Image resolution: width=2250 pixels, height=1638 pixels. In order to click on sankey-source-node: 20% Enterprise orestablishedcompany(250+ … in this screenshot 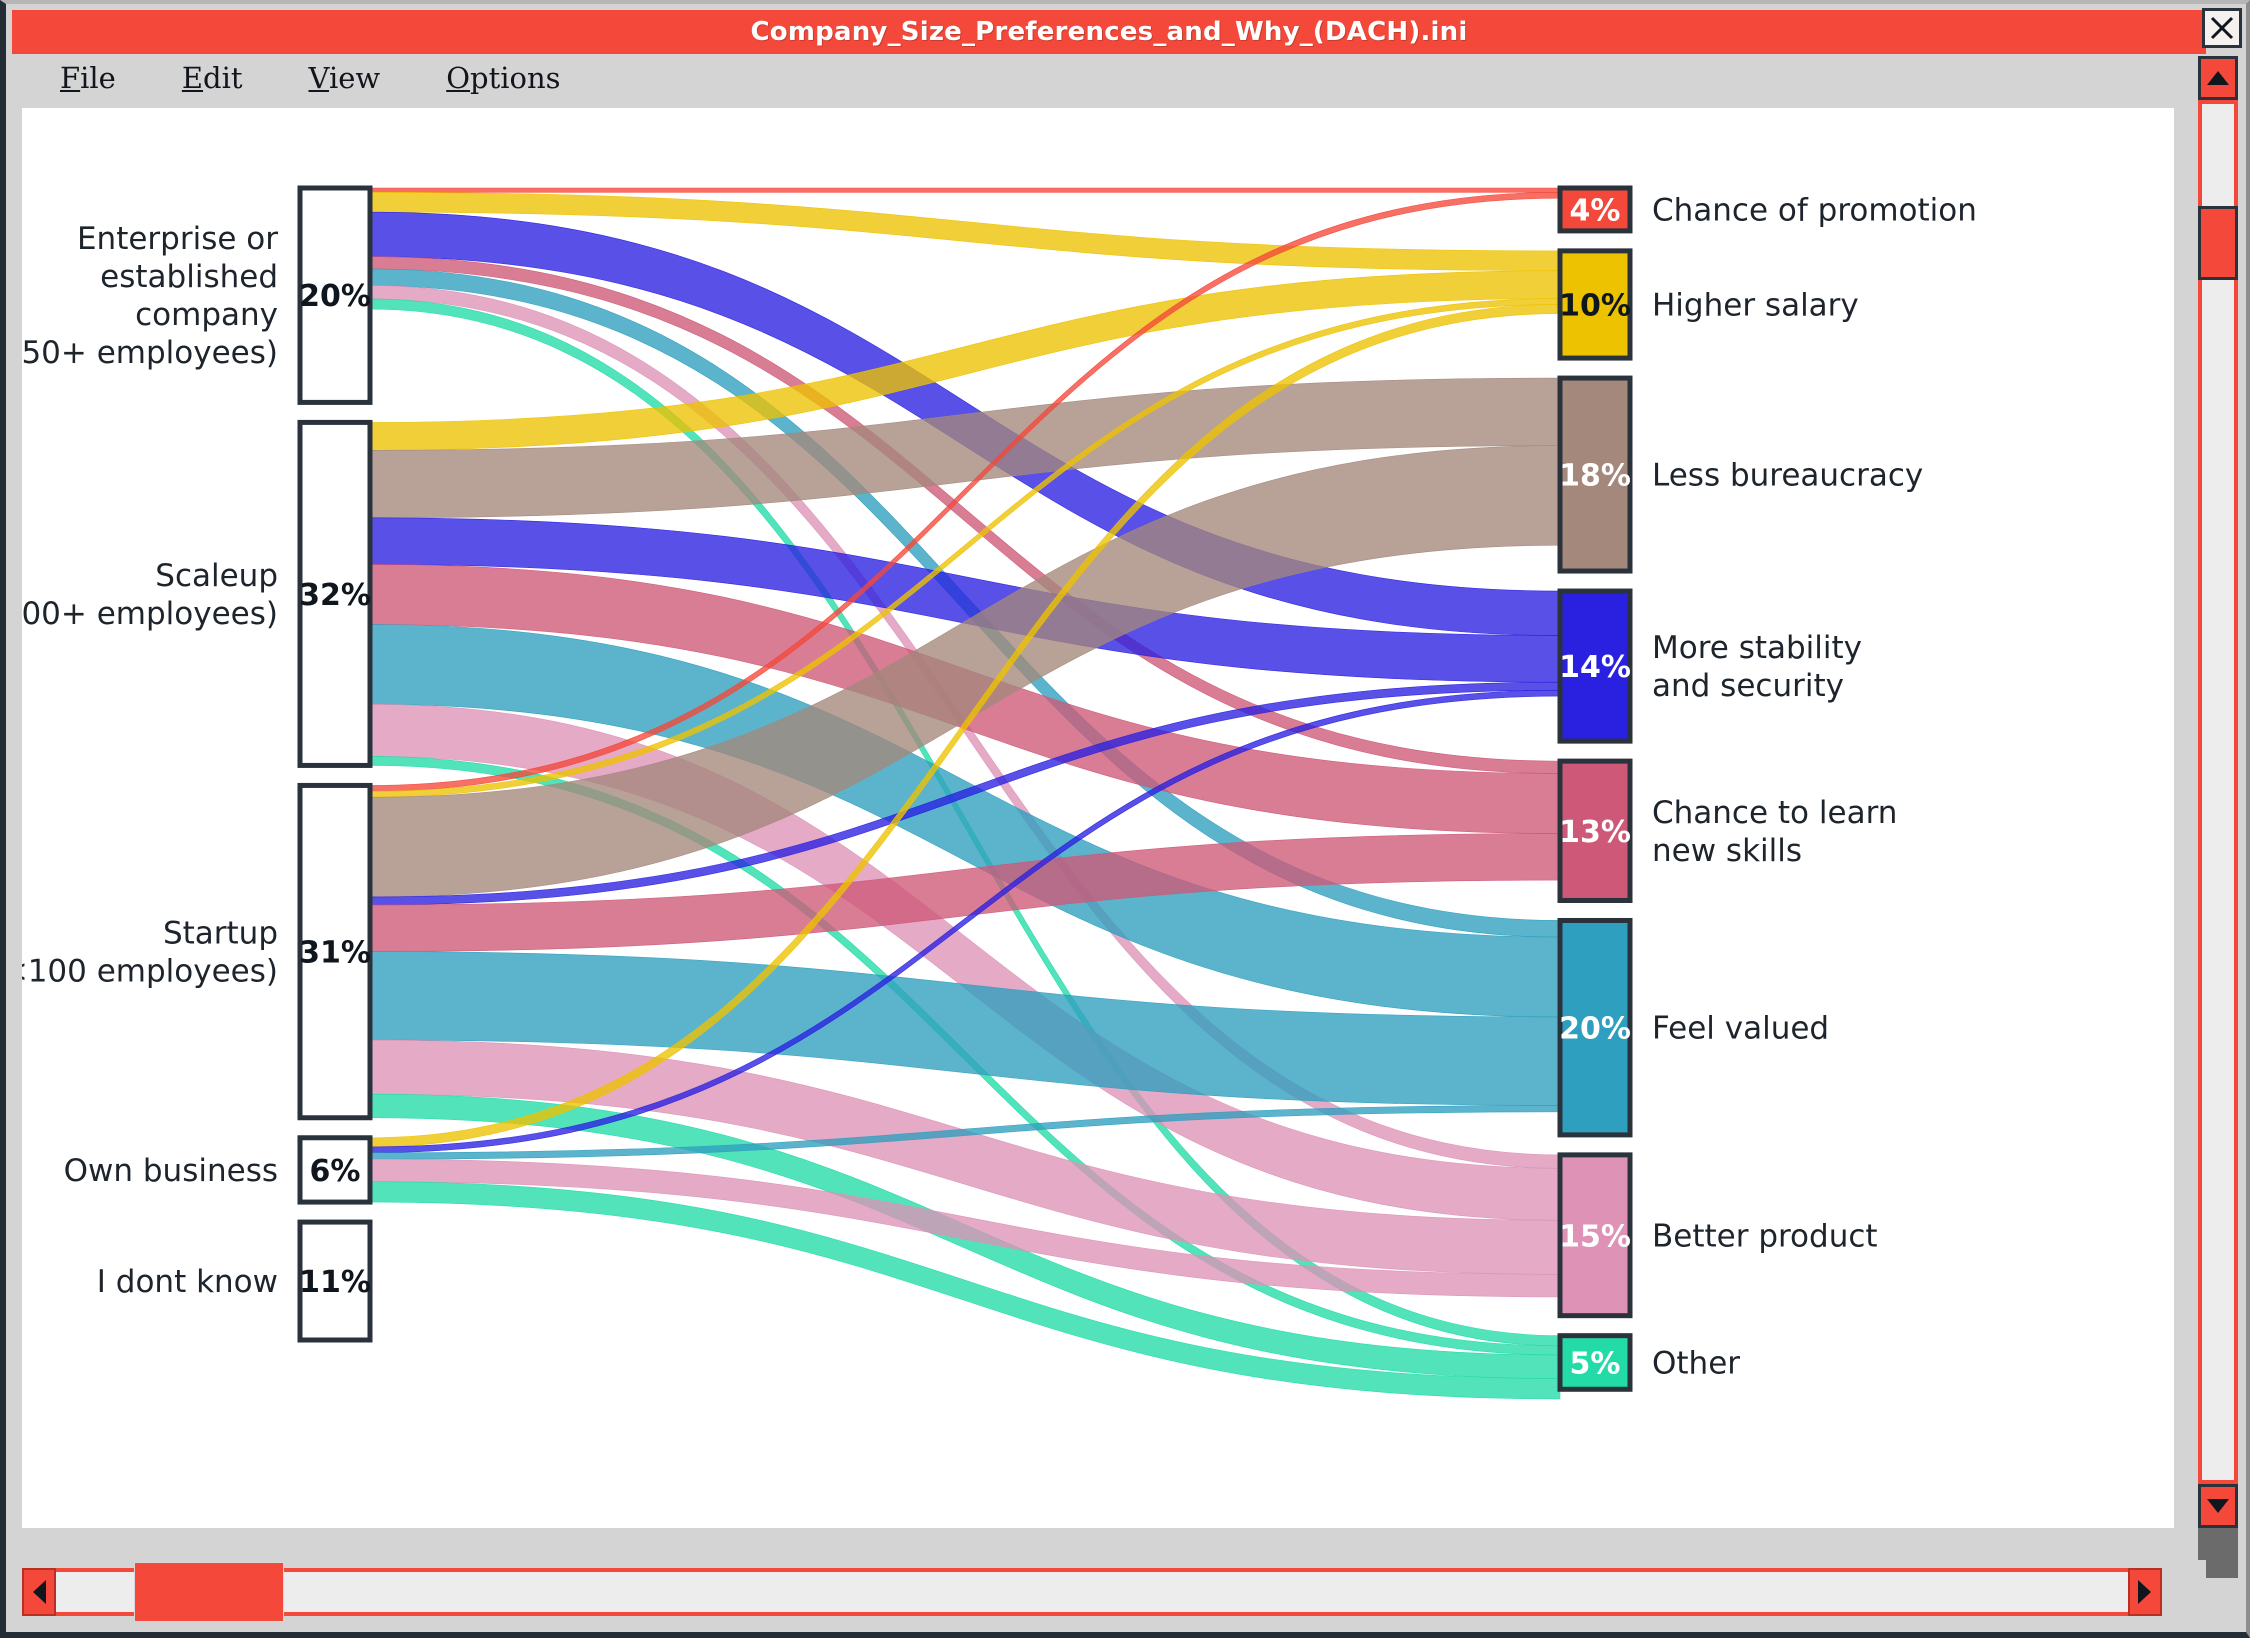, I will do `click(197, 295)`.